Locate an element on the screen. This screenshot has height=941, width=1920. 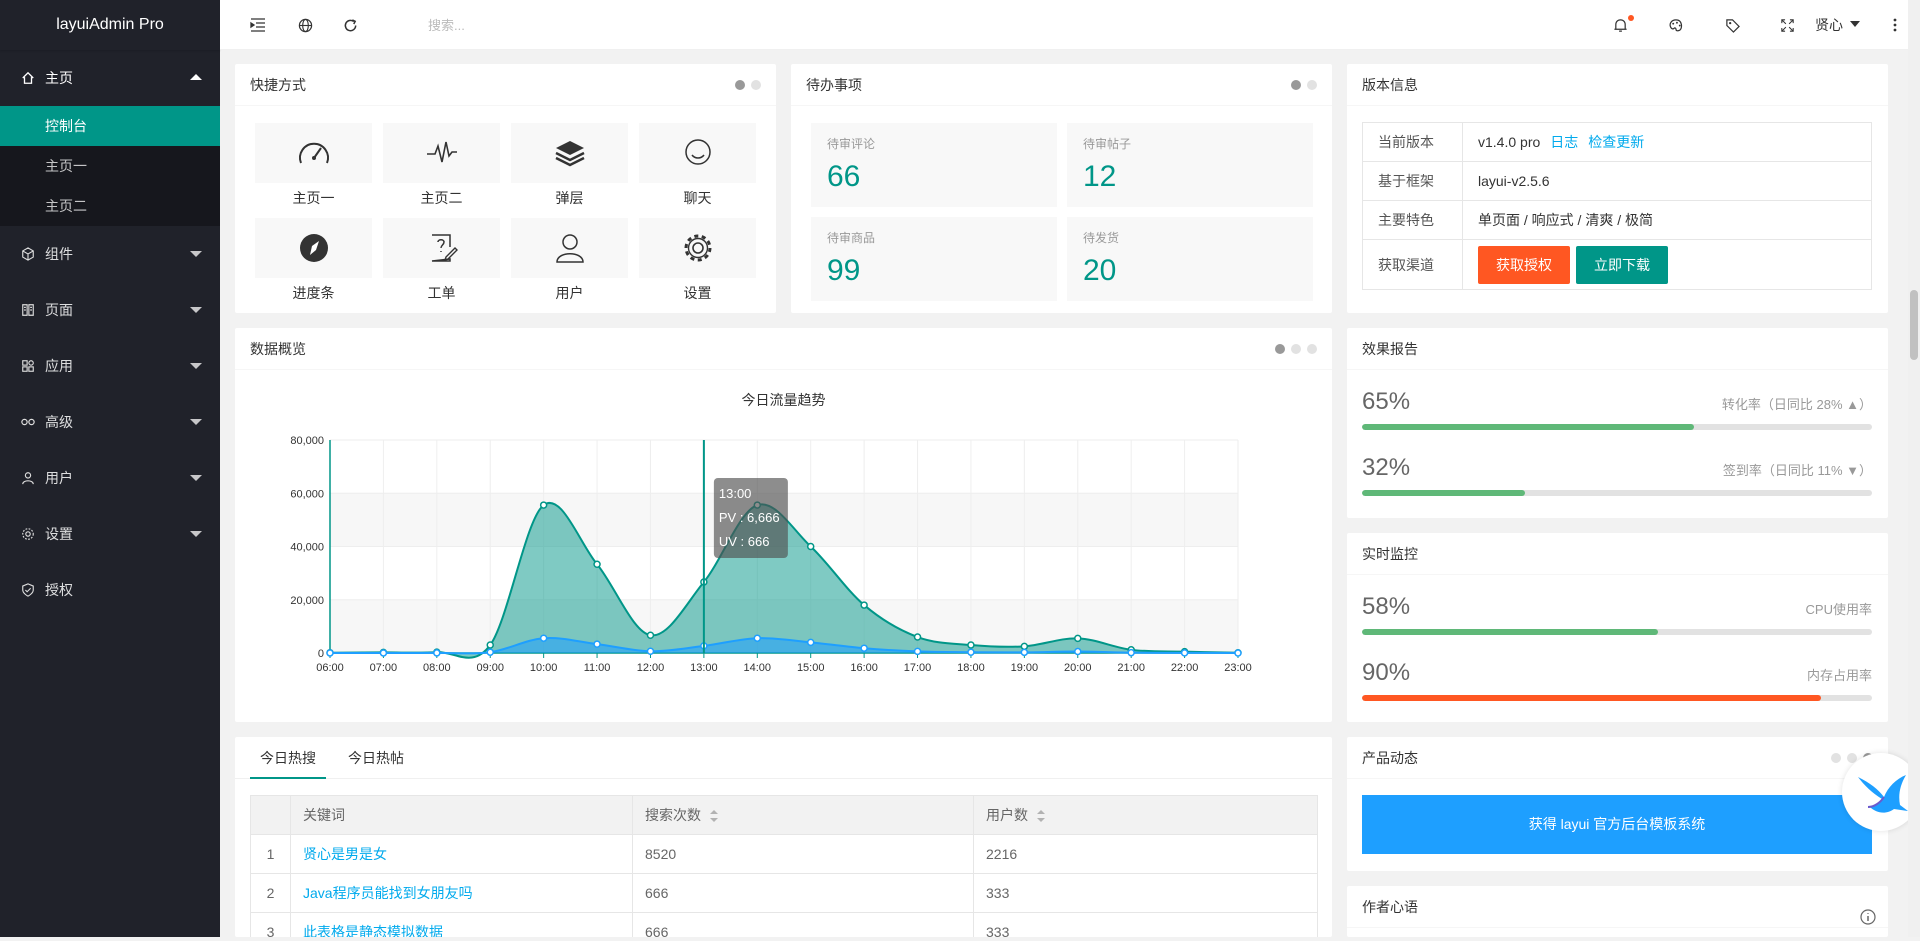
y-tick-label: 80,000 is located at coordinates (307, 441).